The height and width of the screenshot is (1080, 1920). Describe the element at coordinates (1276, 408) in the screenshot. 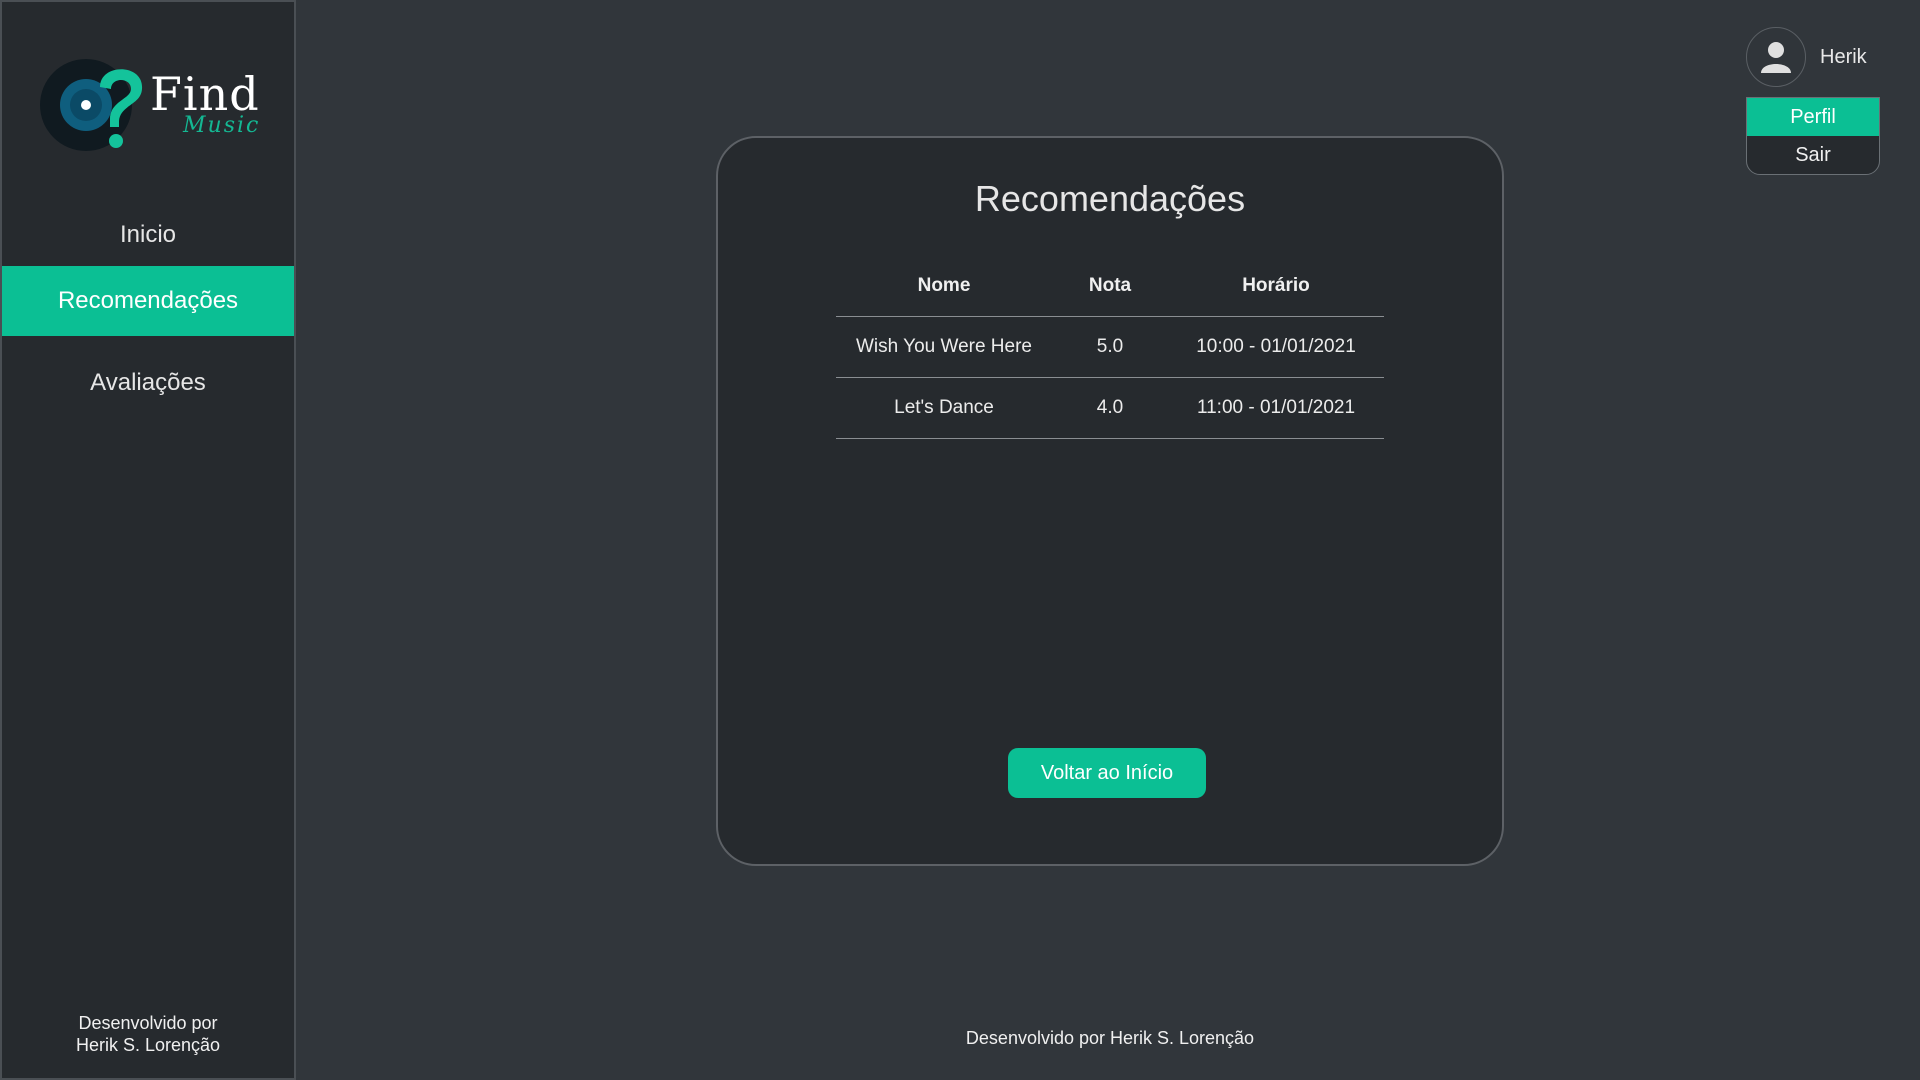

I see `cell-horario: 11:00 - 01/01/2021` at that location.